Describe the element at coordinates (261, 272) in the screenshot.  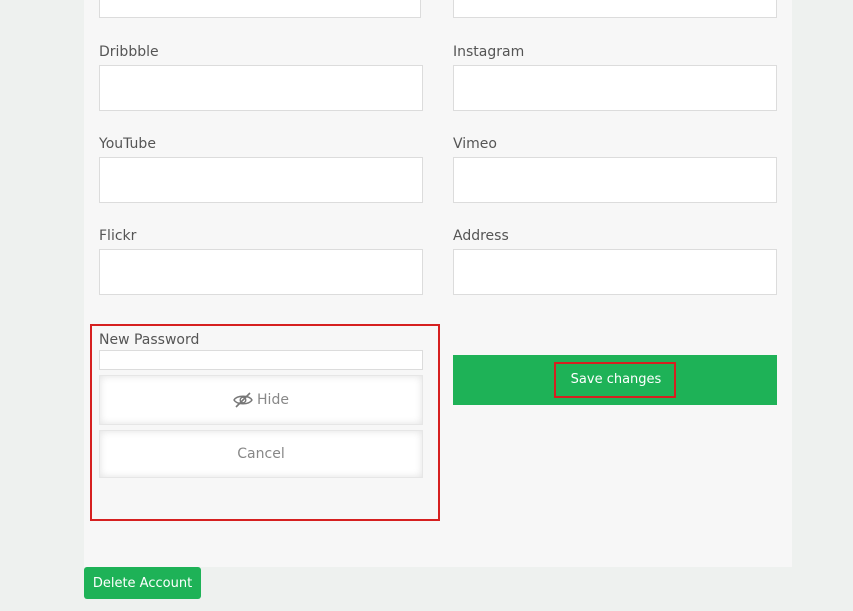
I see `flickr-field` at that location.